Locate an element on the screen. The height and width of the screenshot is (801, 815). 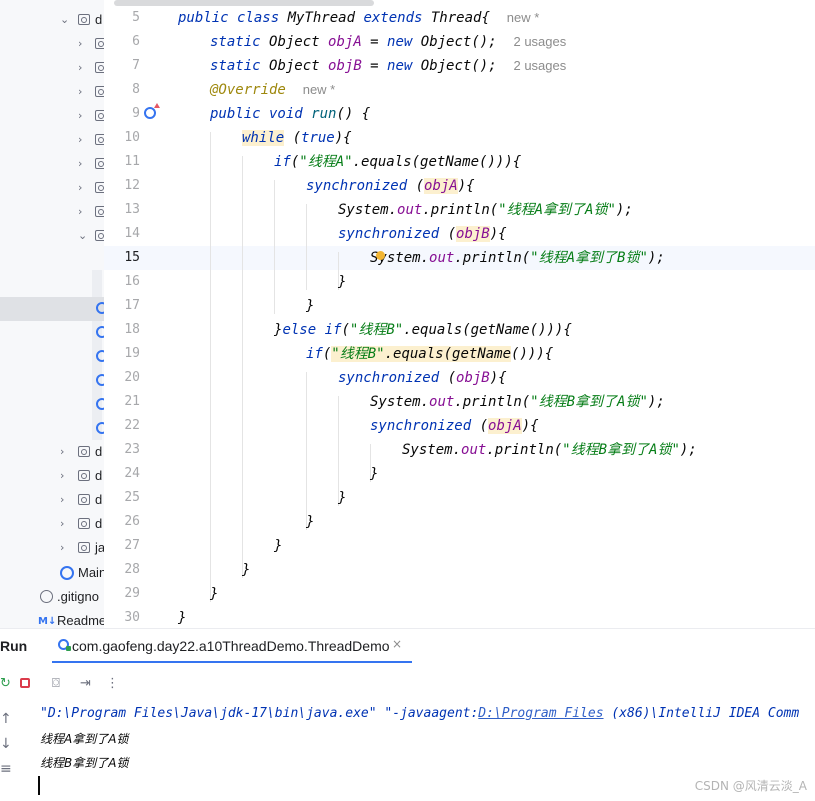
code-token: } is located at coordinates (374, 474).